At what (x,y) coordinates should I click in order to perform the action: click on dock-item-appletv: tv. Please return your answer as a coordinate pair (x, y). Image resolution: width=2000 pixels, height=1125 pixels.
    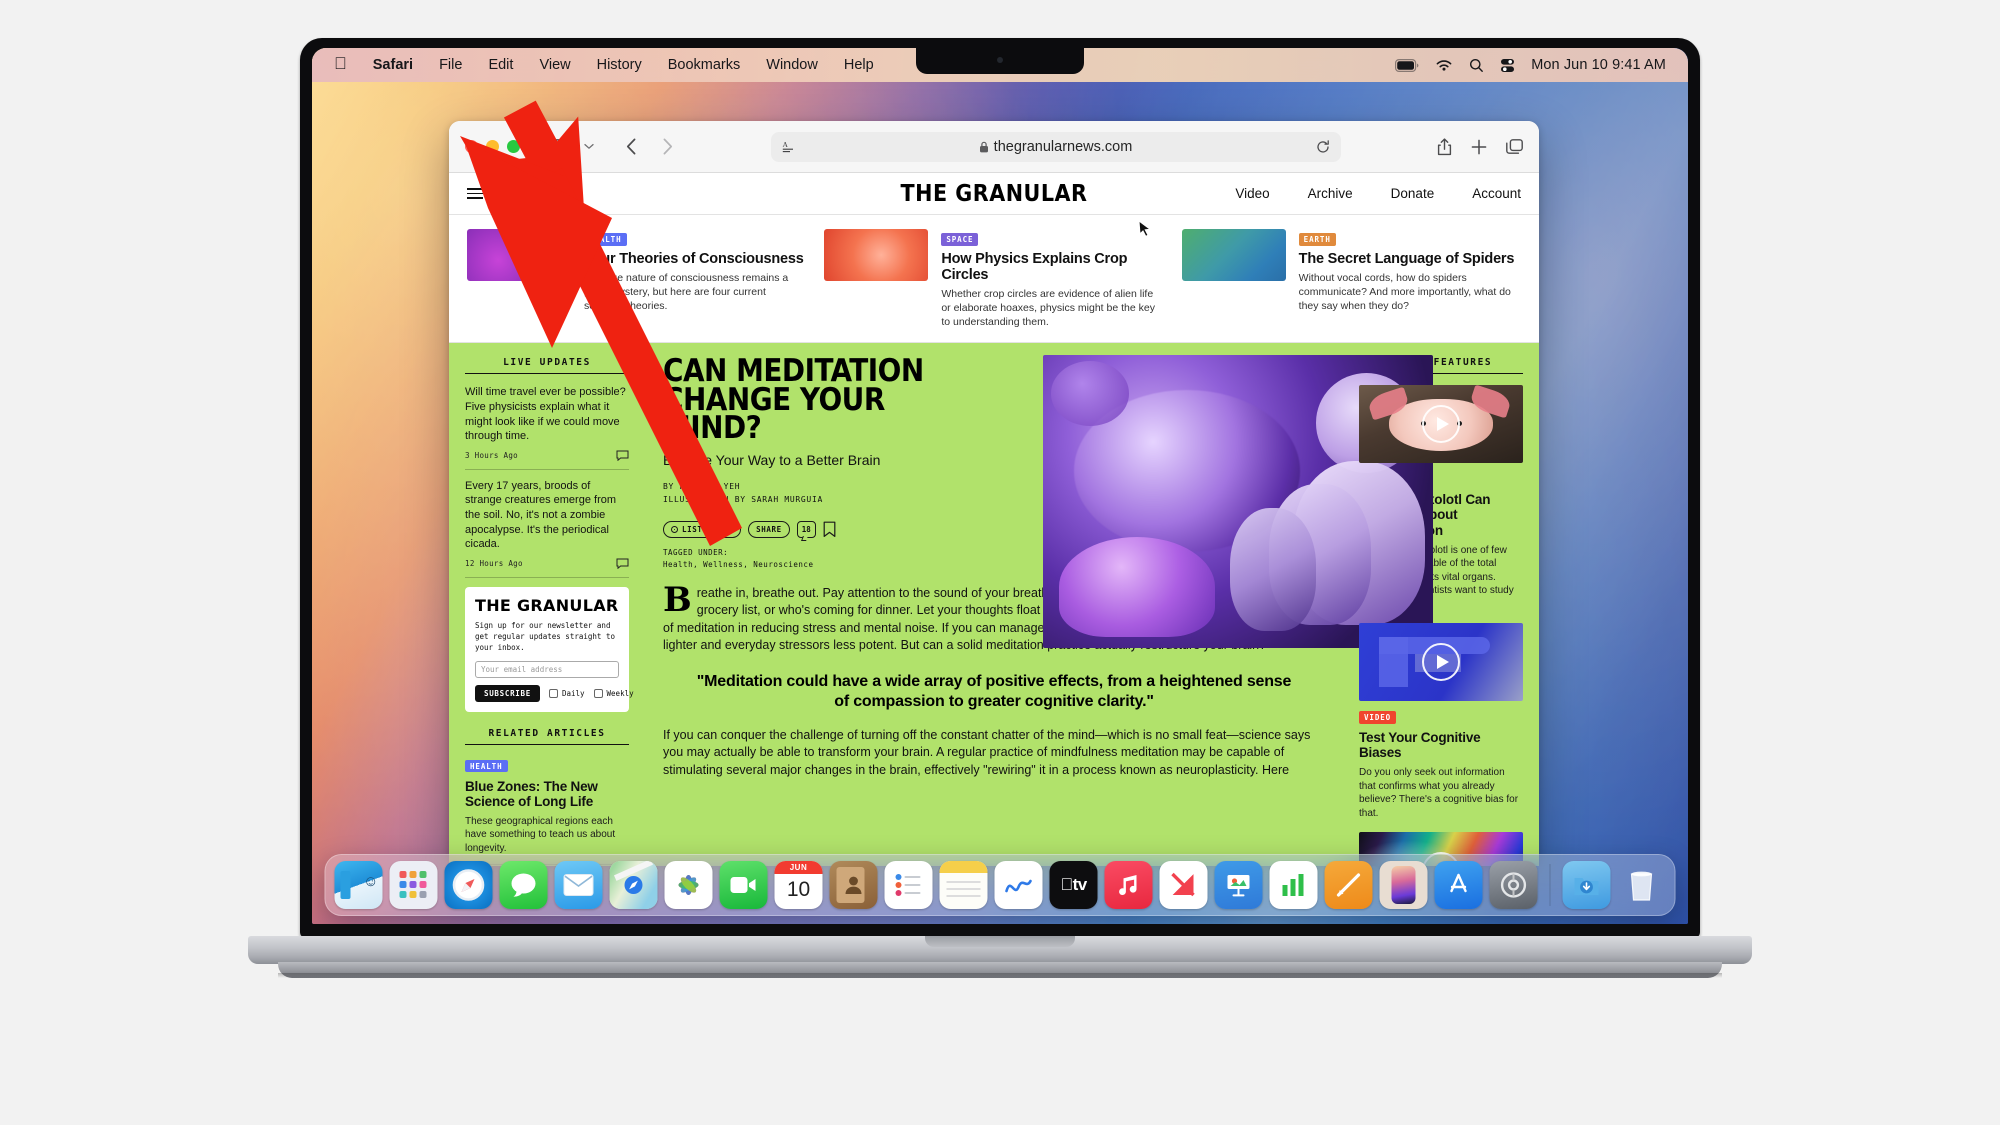
    Looking at the image, I should click on (1073, 885).